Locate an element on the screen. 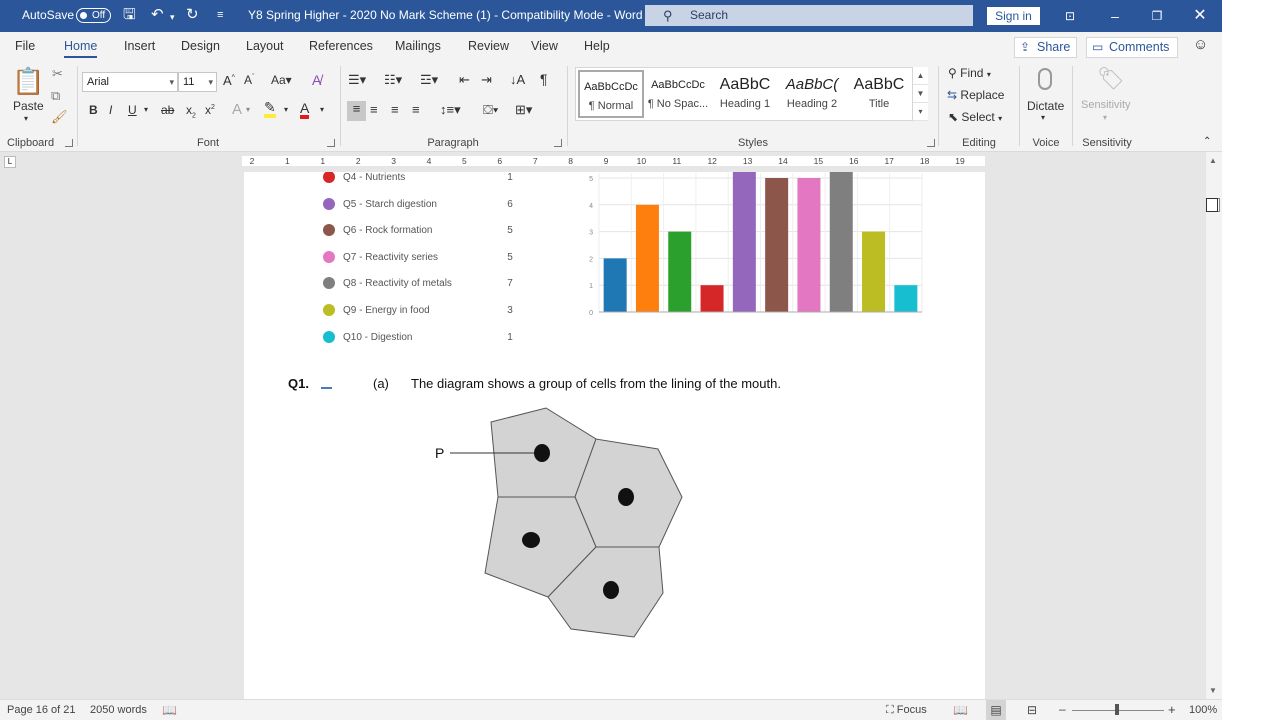 The width and height of the screenshot is (1280, 720). zoom-level: 100% is located at coordinates (1203, 710).